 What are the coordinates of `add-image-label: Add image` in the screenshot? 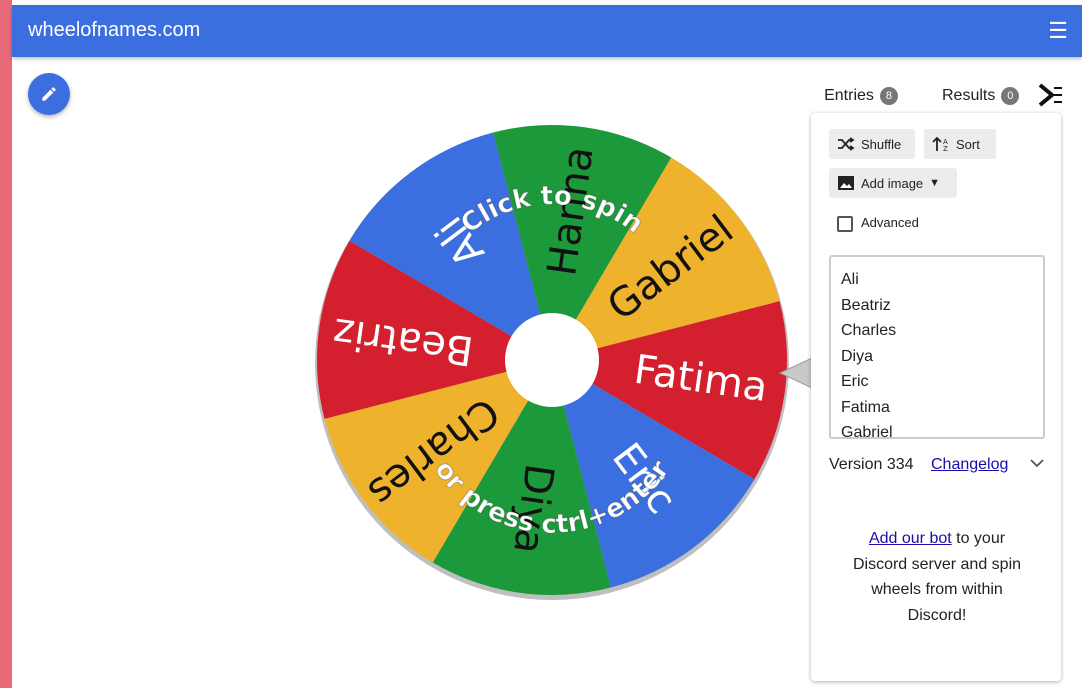 It's located at (892, 183).